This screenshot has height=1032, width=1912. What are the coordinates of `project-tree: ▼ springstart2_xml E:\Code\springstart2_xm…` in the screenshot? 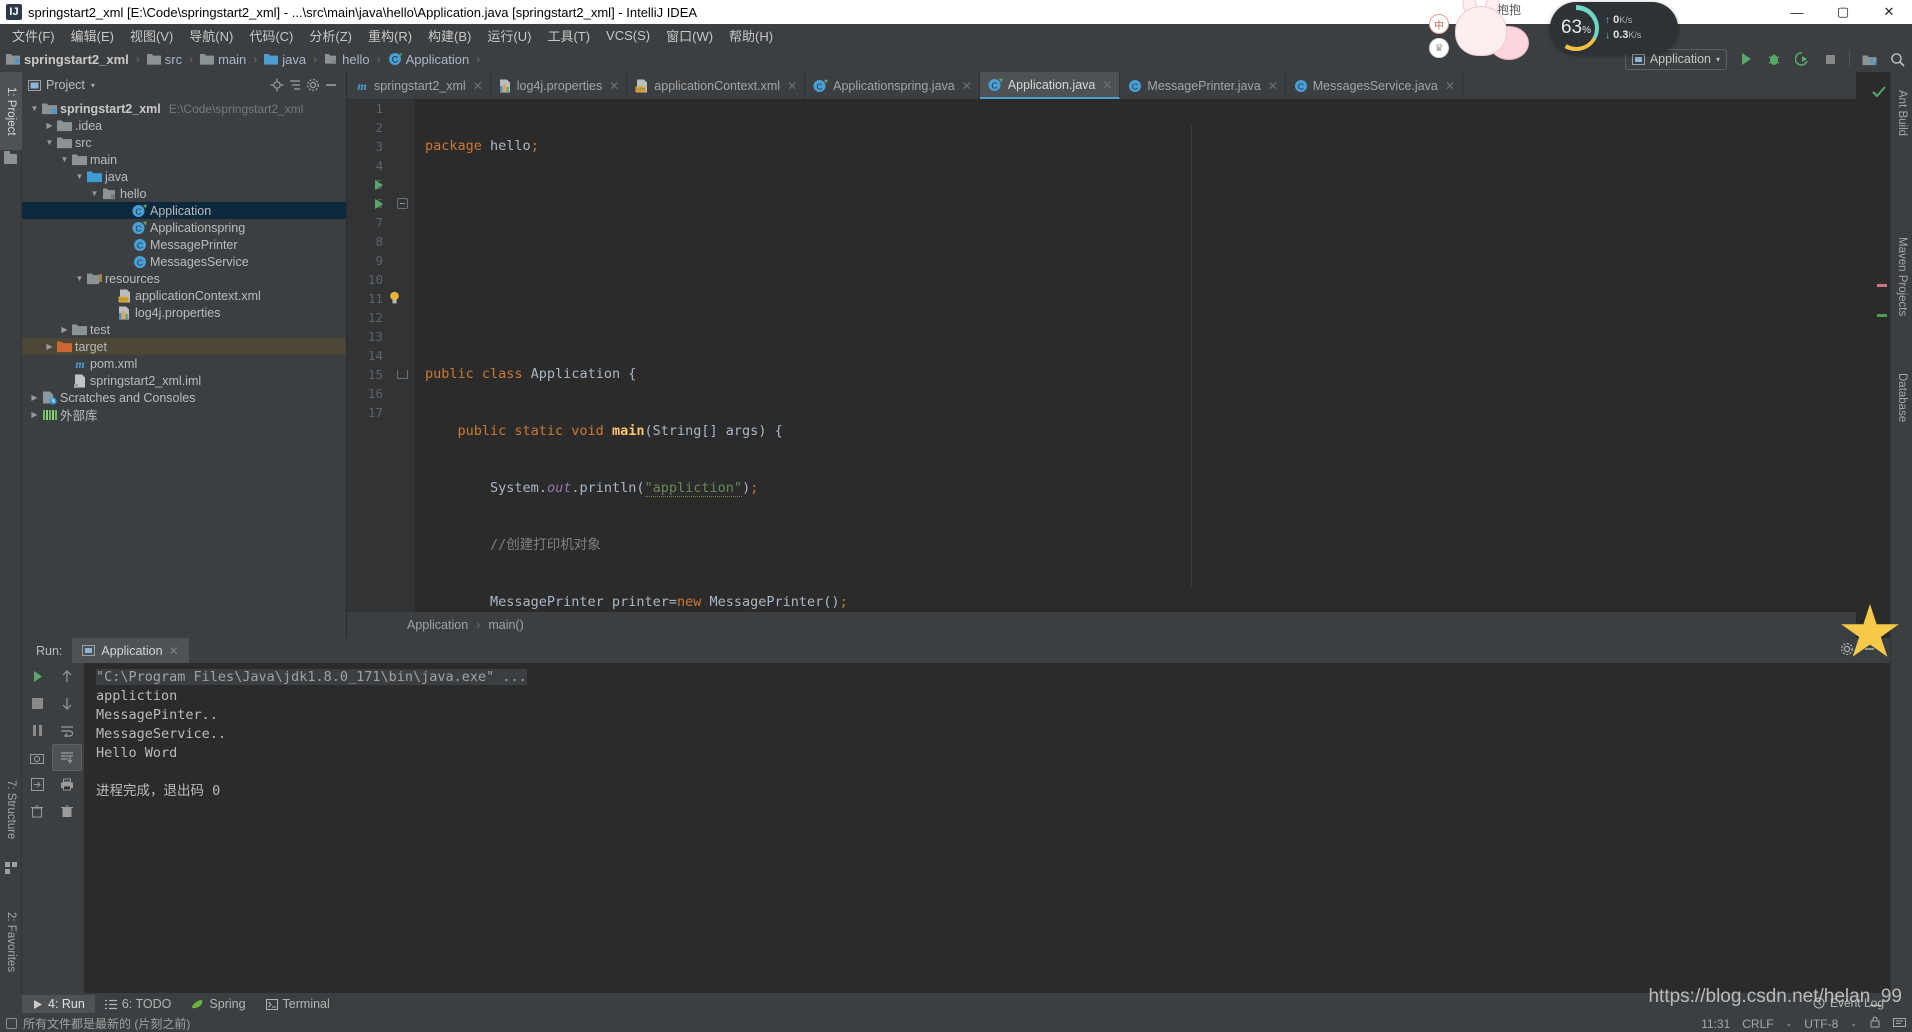 It's located at (184, 368).